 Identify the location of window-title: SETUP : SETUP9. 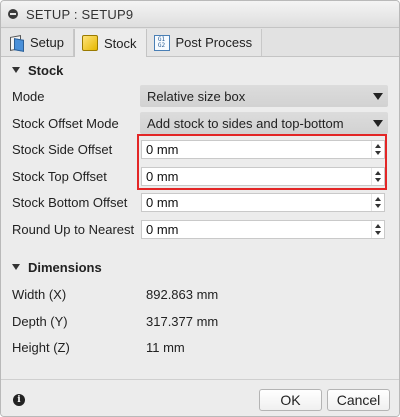
(80, 14).